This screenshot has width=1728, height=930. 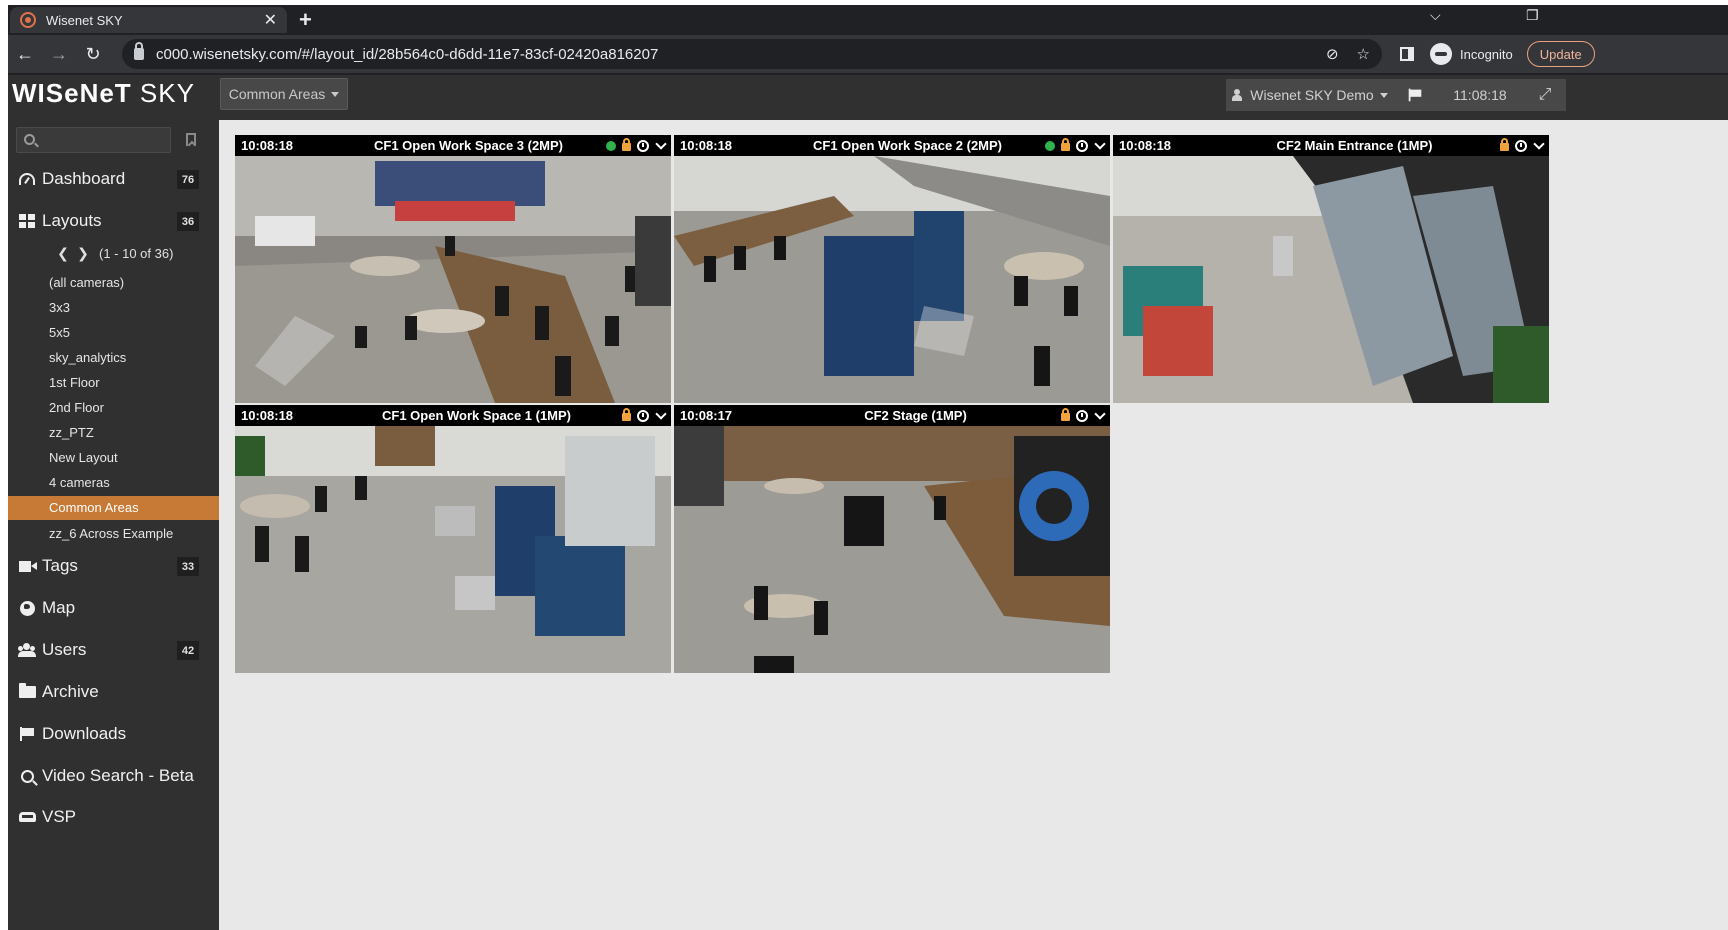 I want to click on sidebar-item-label: Layouts, so click(x=72, y=220).